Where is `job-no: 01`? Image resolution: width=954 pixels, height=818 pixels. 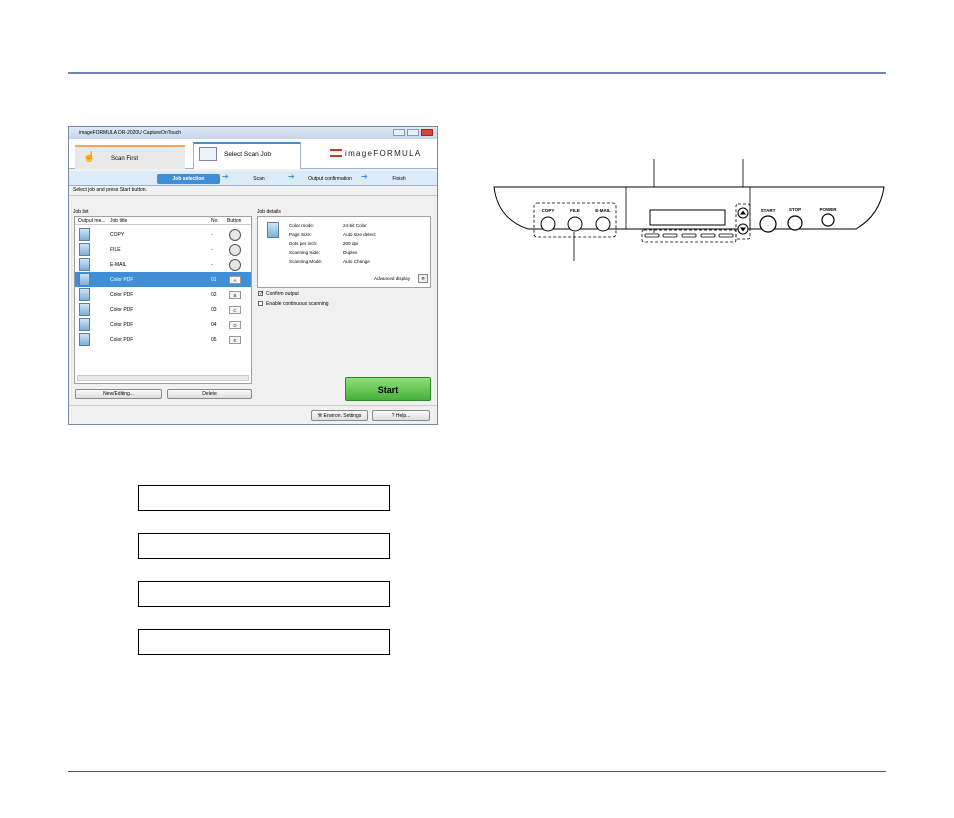
job-no: 01 is located at coordinates (214, 280).